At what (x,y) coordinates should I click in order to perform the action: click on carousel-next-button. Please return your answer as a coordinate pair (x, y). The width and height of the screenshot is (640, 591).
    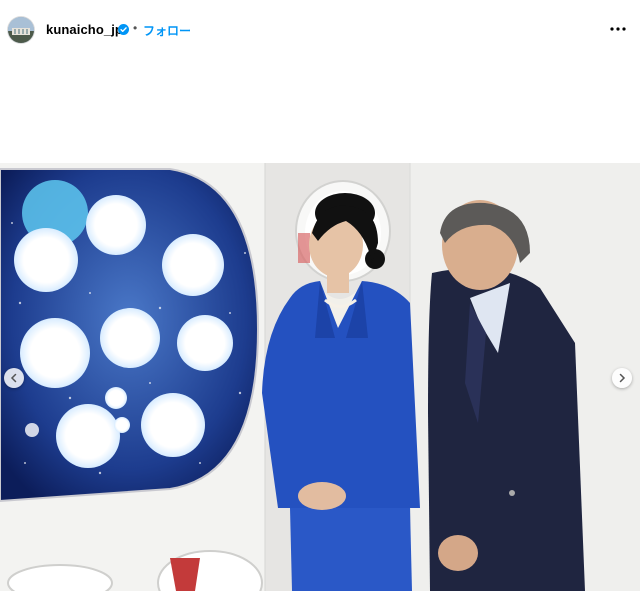
    Looking at the image, I should click on (622, 378).